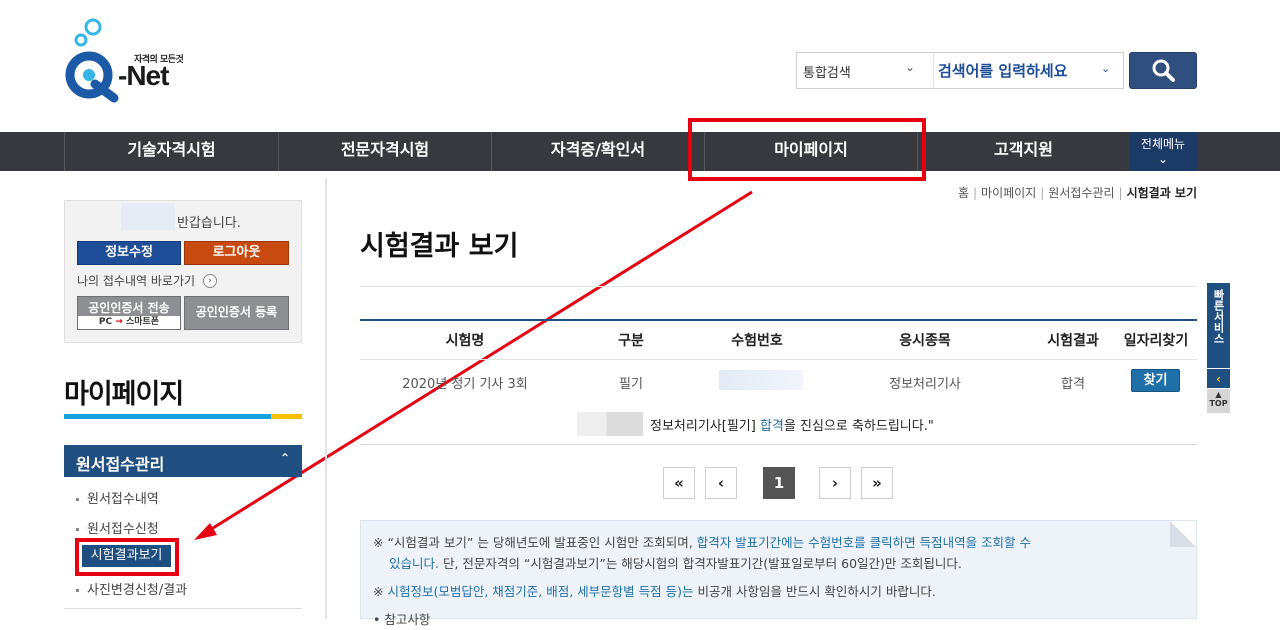 This screenshot has height=630, width=1280. I want to click on table-cell-result: 합격, so click(1073, 384).